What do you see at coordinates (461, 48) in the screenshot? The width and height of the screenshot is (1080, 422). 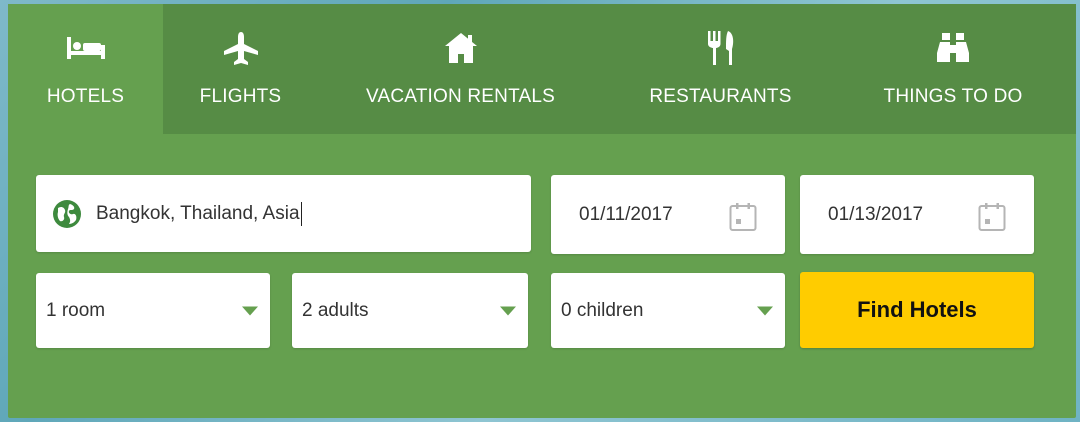 I see `house-icon` at bounding box center [461, 48].